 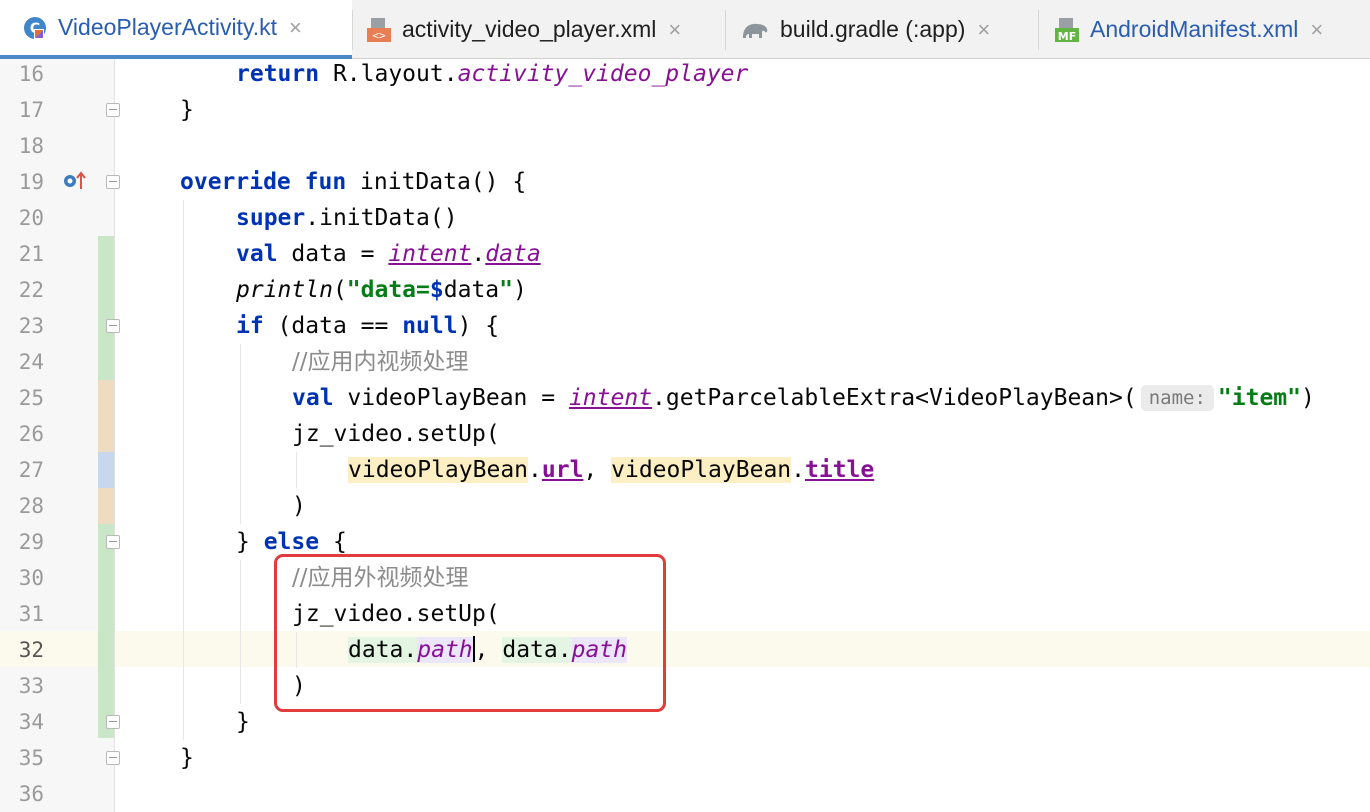 I want to click on function-call: println, so click(x=284, y=290).